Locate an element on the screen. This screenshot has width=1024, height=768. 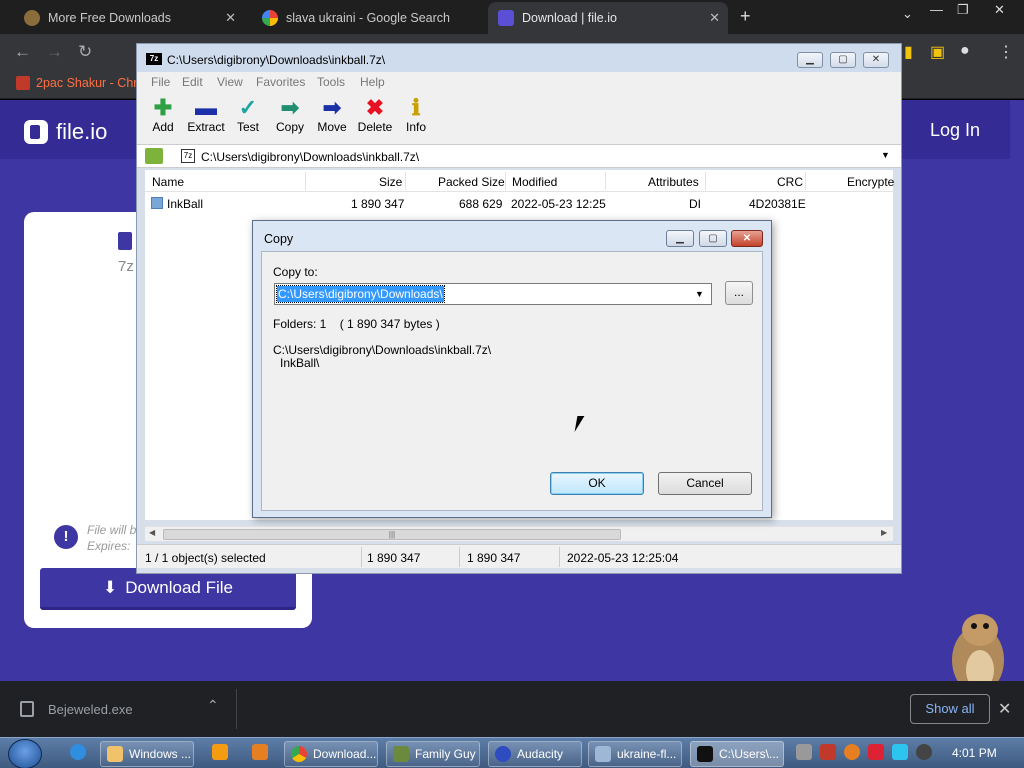
reload-icon: ↻ is located at coordinates (85, 52).